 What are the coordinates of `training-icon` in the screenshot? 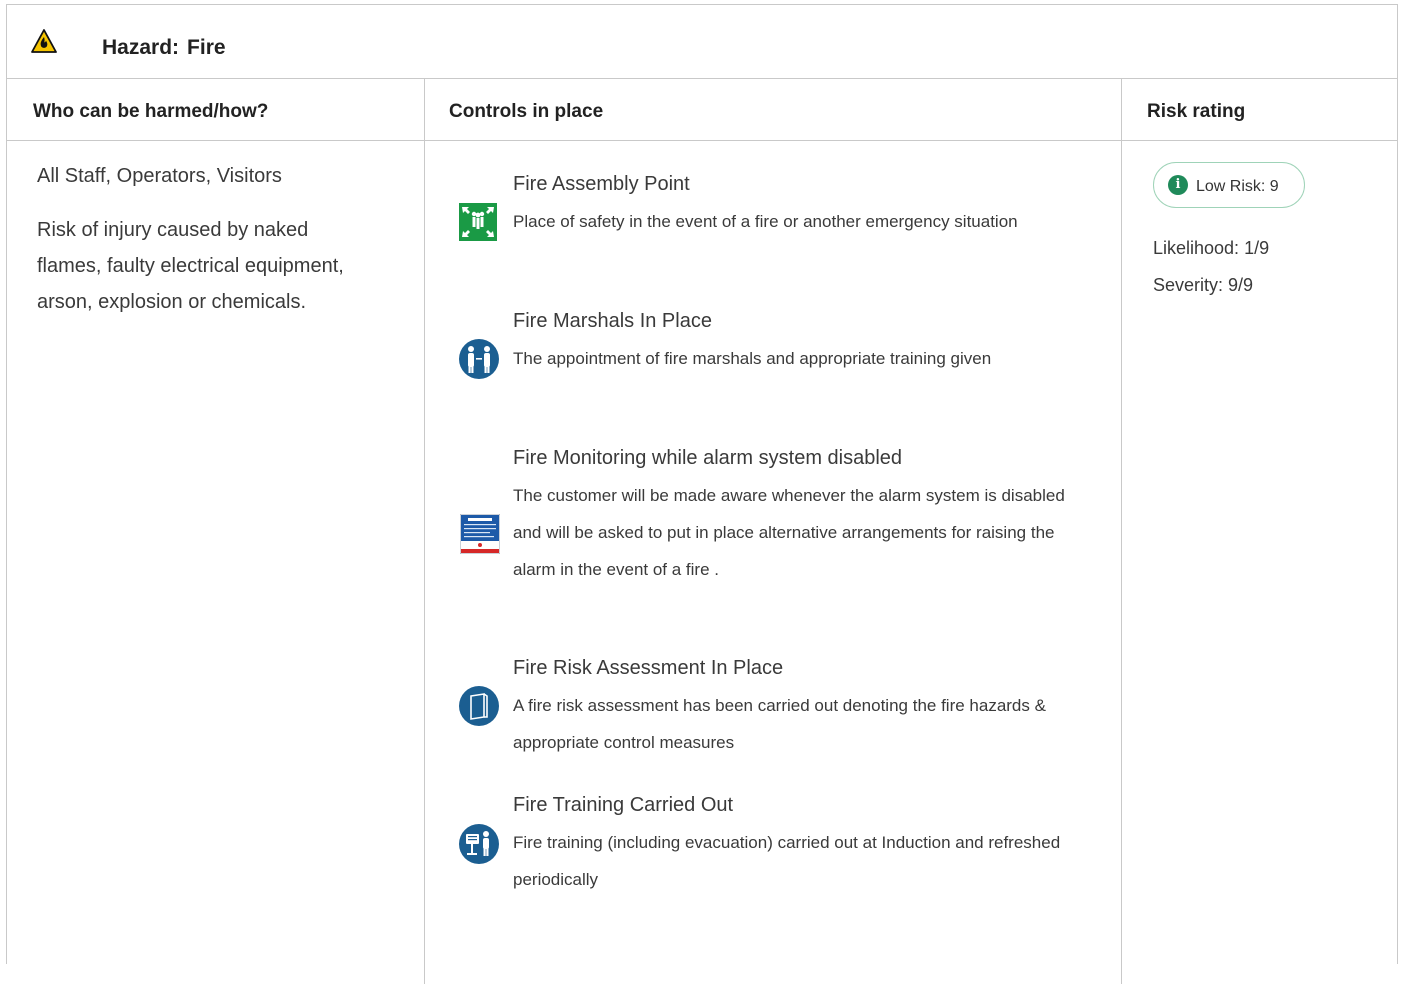 It's located at (479, 844).